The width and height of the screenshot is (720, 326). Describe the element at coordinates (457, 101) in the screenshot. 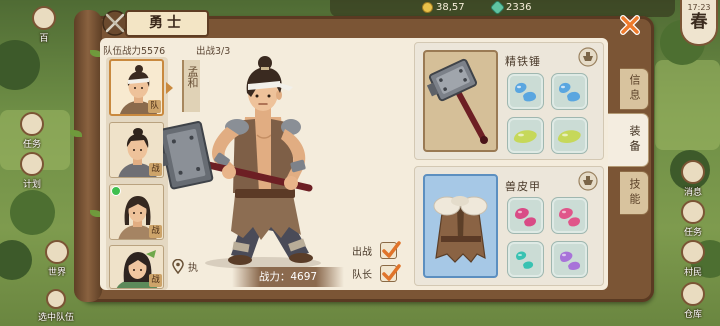

I see `hammer-icon` at that location.